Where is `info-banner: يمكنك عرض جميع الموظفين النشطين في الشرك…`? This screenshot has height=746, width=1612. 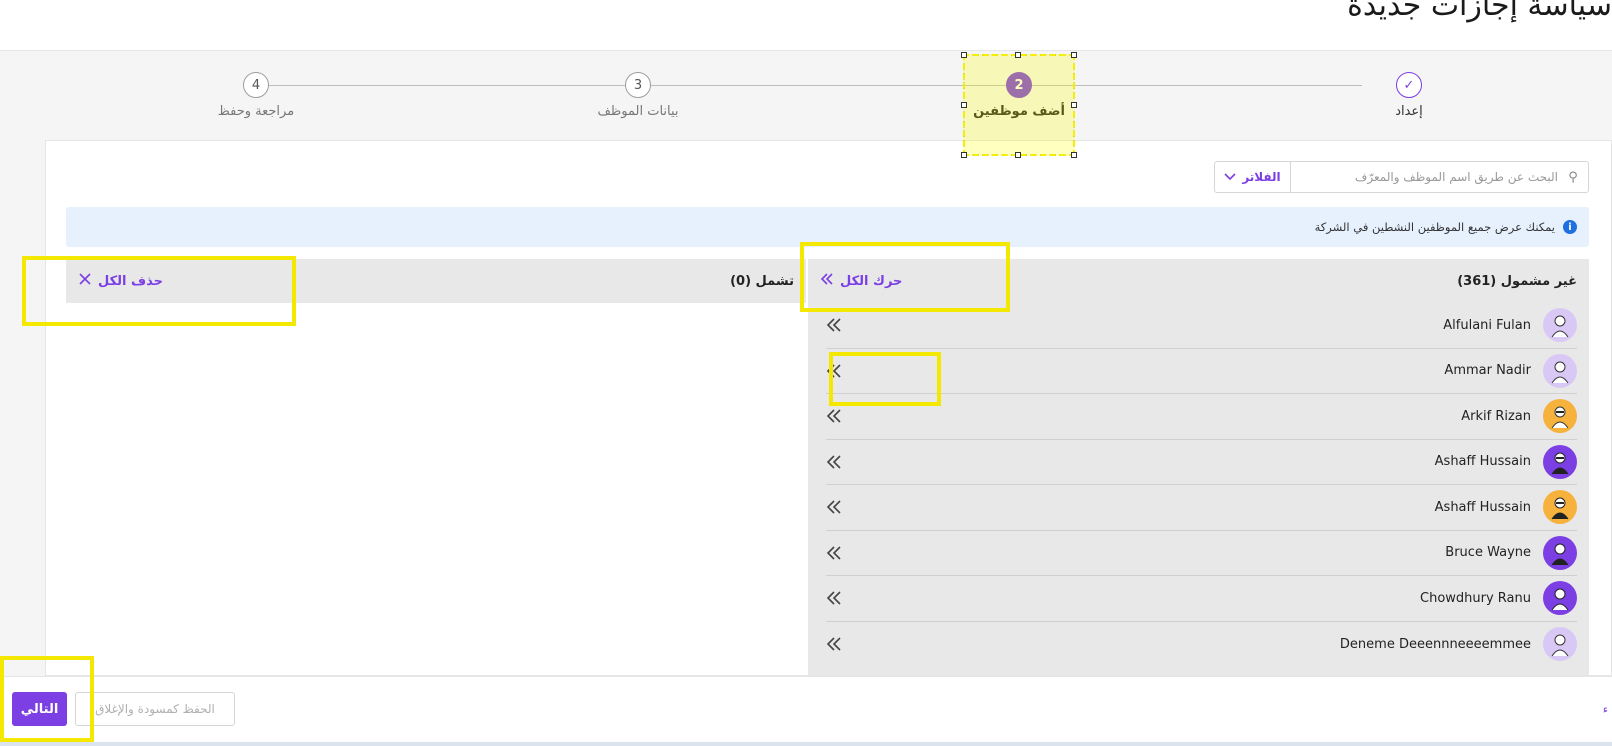 info-banner: يمكنك عرض جميع الموظفين النشطين في الشرك… is located at coordinates (827, 227).